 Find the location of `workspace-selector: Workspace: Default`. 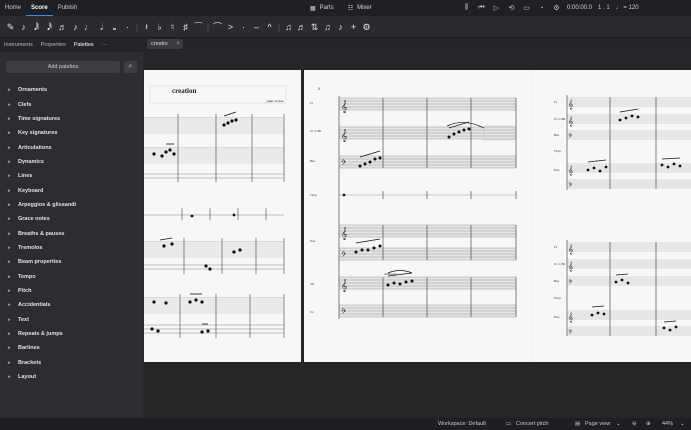

workspace-selector: Workspace: Default is located at coordinates (462, 424).